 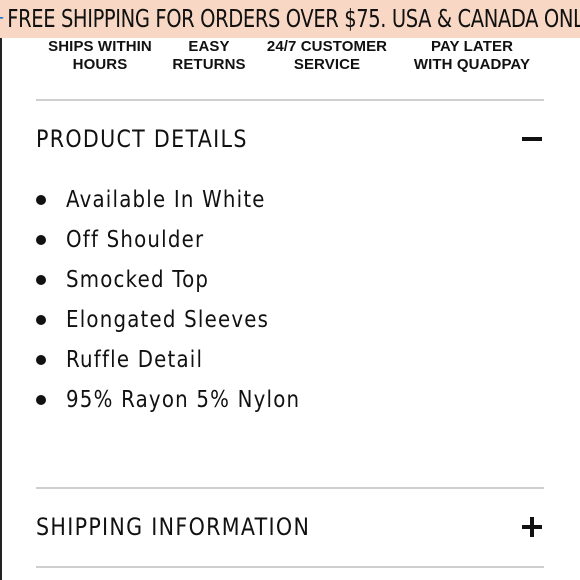 What do you see at coordinates (532, 139) in the screenshot?
I see `minus-icon` at bounding box center [532, 139].